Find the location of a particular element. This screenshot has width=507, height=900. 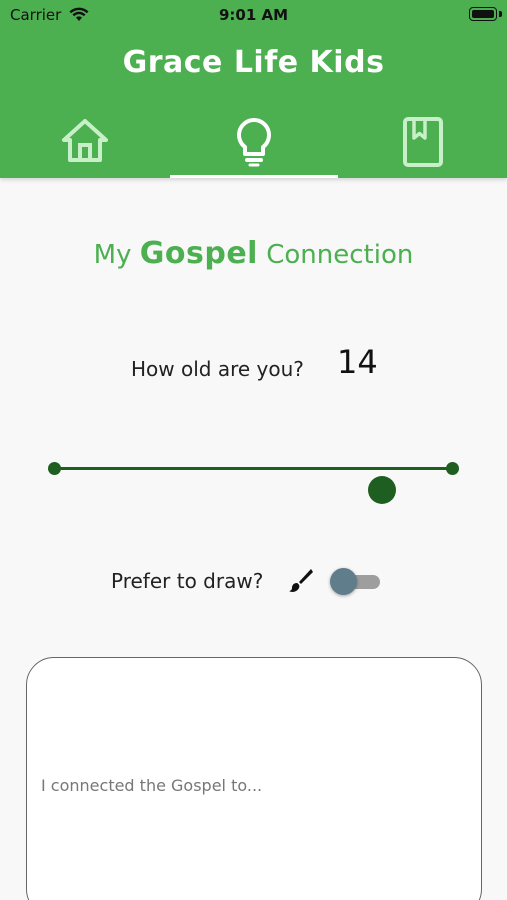

age-row: How old are you? 14 is located at coordinates (253, 363).